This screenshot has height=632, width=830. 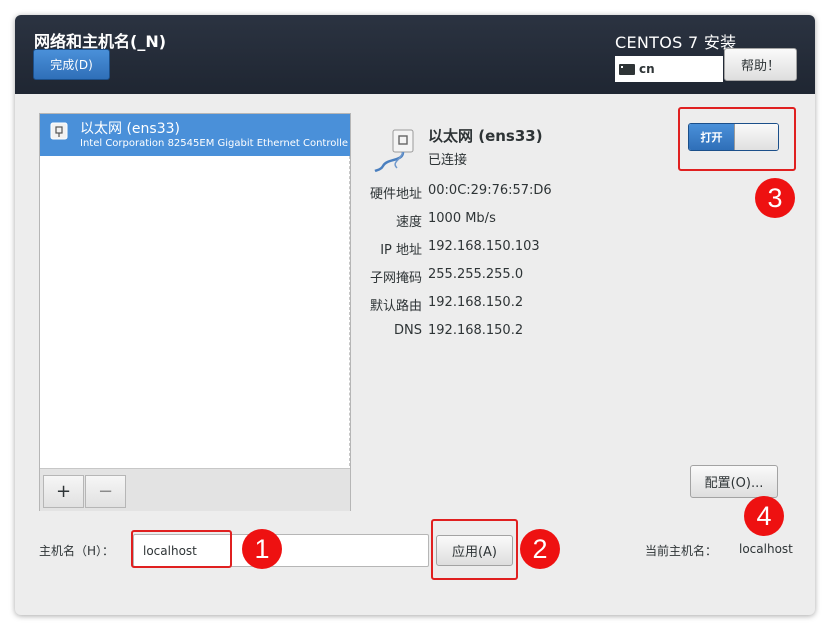 What do you see at coordinates (474, 549) in the screenshot?
I see `highlight-box-apply` at bounding box center [474, 549].